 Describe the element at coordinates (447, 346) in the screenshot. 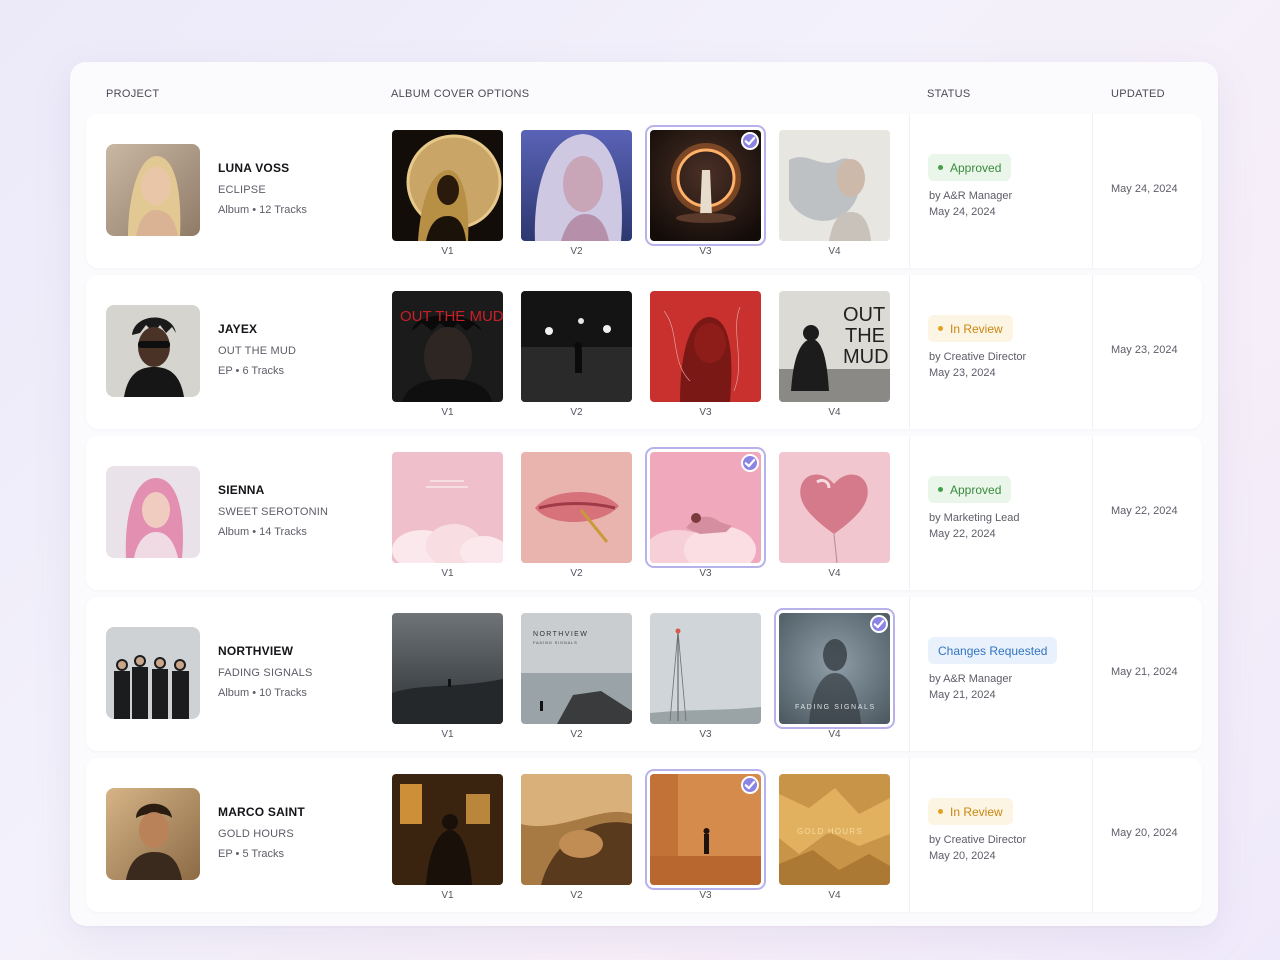

I see `cover-option-v1: OUT THE MUD` at that location.